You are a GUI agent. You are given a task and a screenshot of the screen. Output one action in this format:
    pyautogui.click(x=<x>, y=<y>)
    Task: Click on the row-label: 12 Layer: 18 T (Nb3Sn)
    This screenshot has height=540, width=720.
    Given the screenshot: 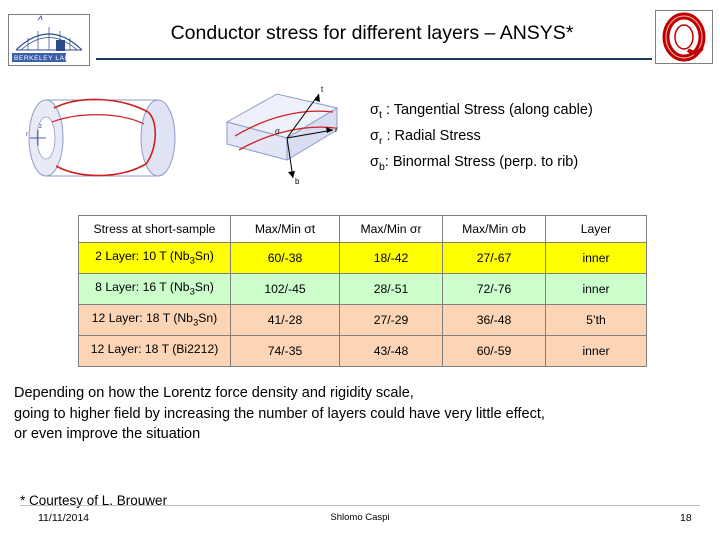 What is the action you would take?
    pyautogui.click(x=154, y=320)
    